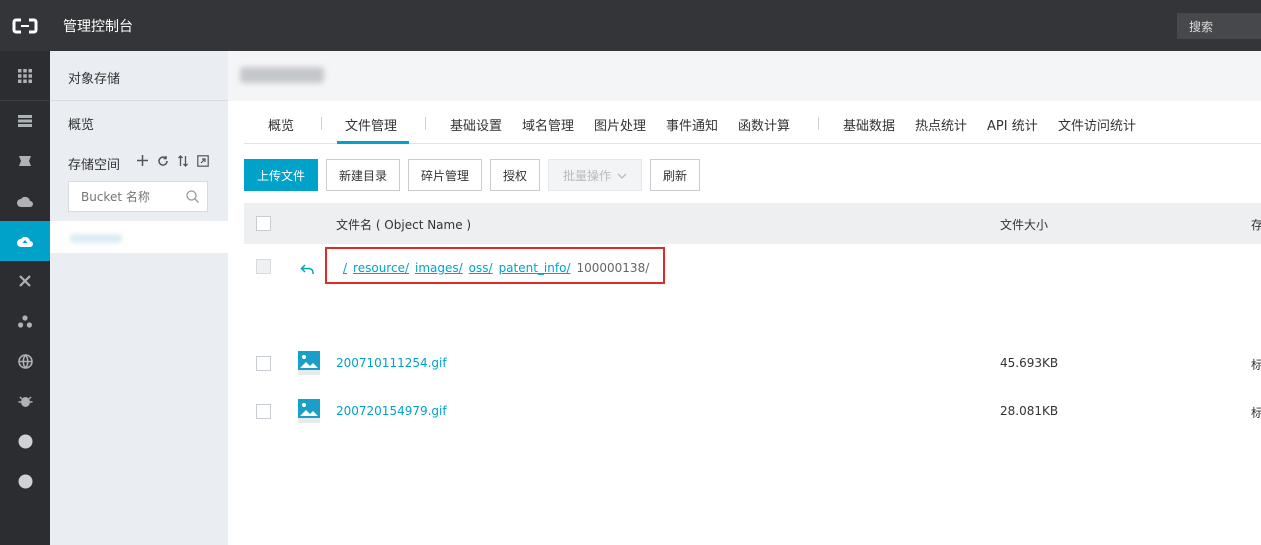 Image resolution: width=1261 pixels, height=545 pixels. Describe the element at coordinates (445, 175) in the screenshot. I see `fragment-manage-button: 碎片管理` at that location.